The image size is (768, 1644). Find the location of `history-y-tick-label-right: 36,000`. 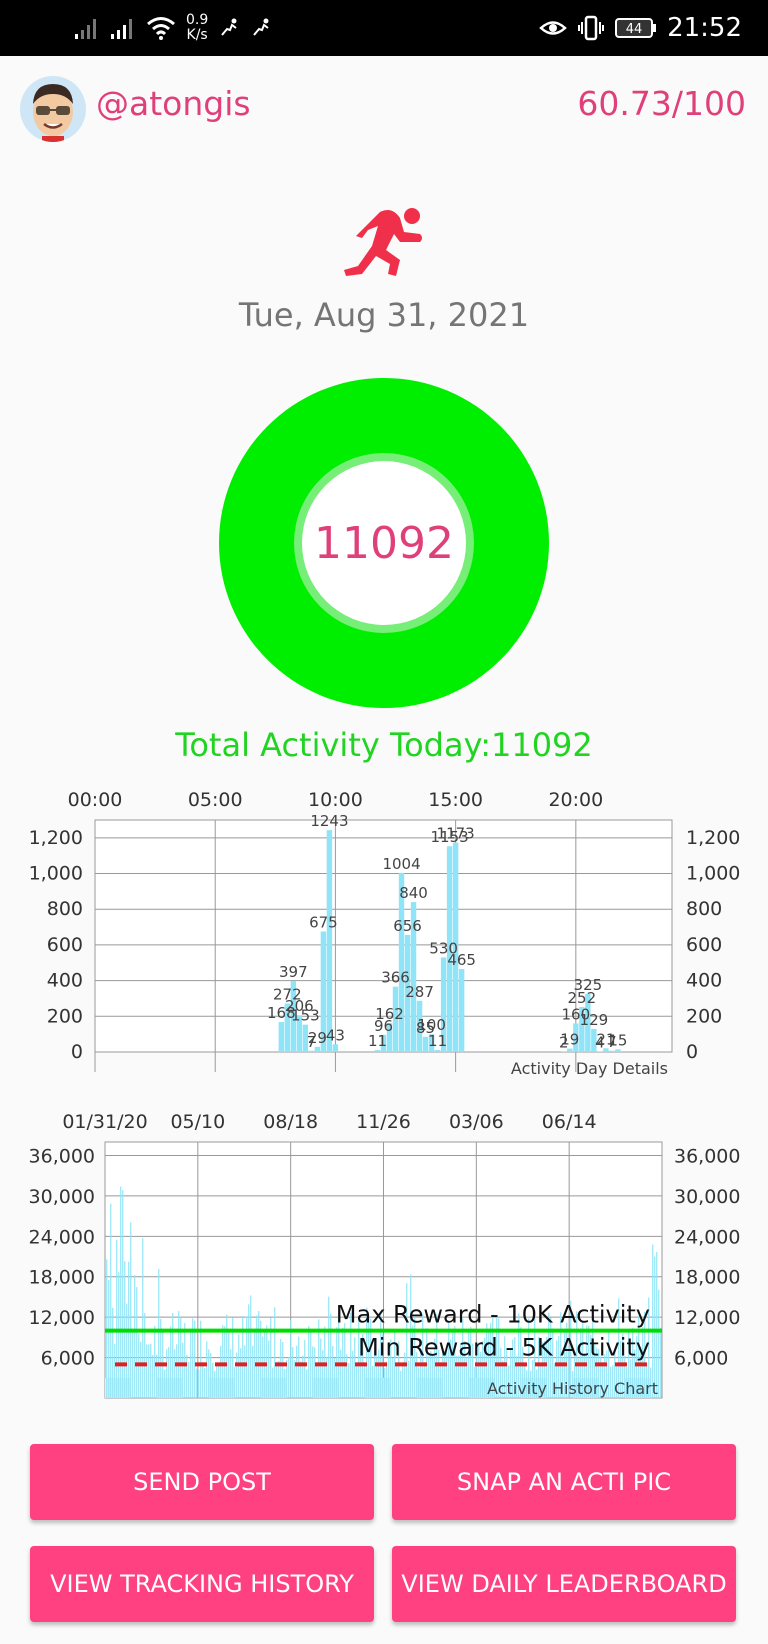

history-y-tick-label-right: 36,000 is located at coordinates (707, 1156).